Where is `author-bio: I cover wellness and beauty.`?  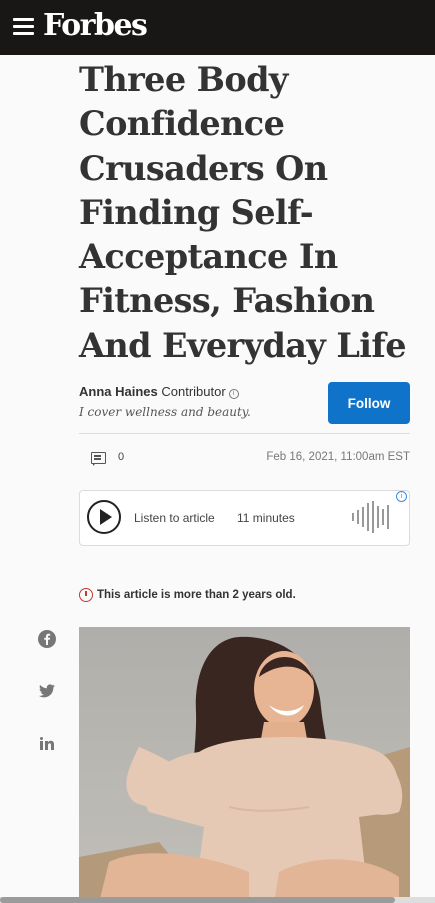
author-bio: I cover wellness and beauty. is located at coordinates (165, 412).